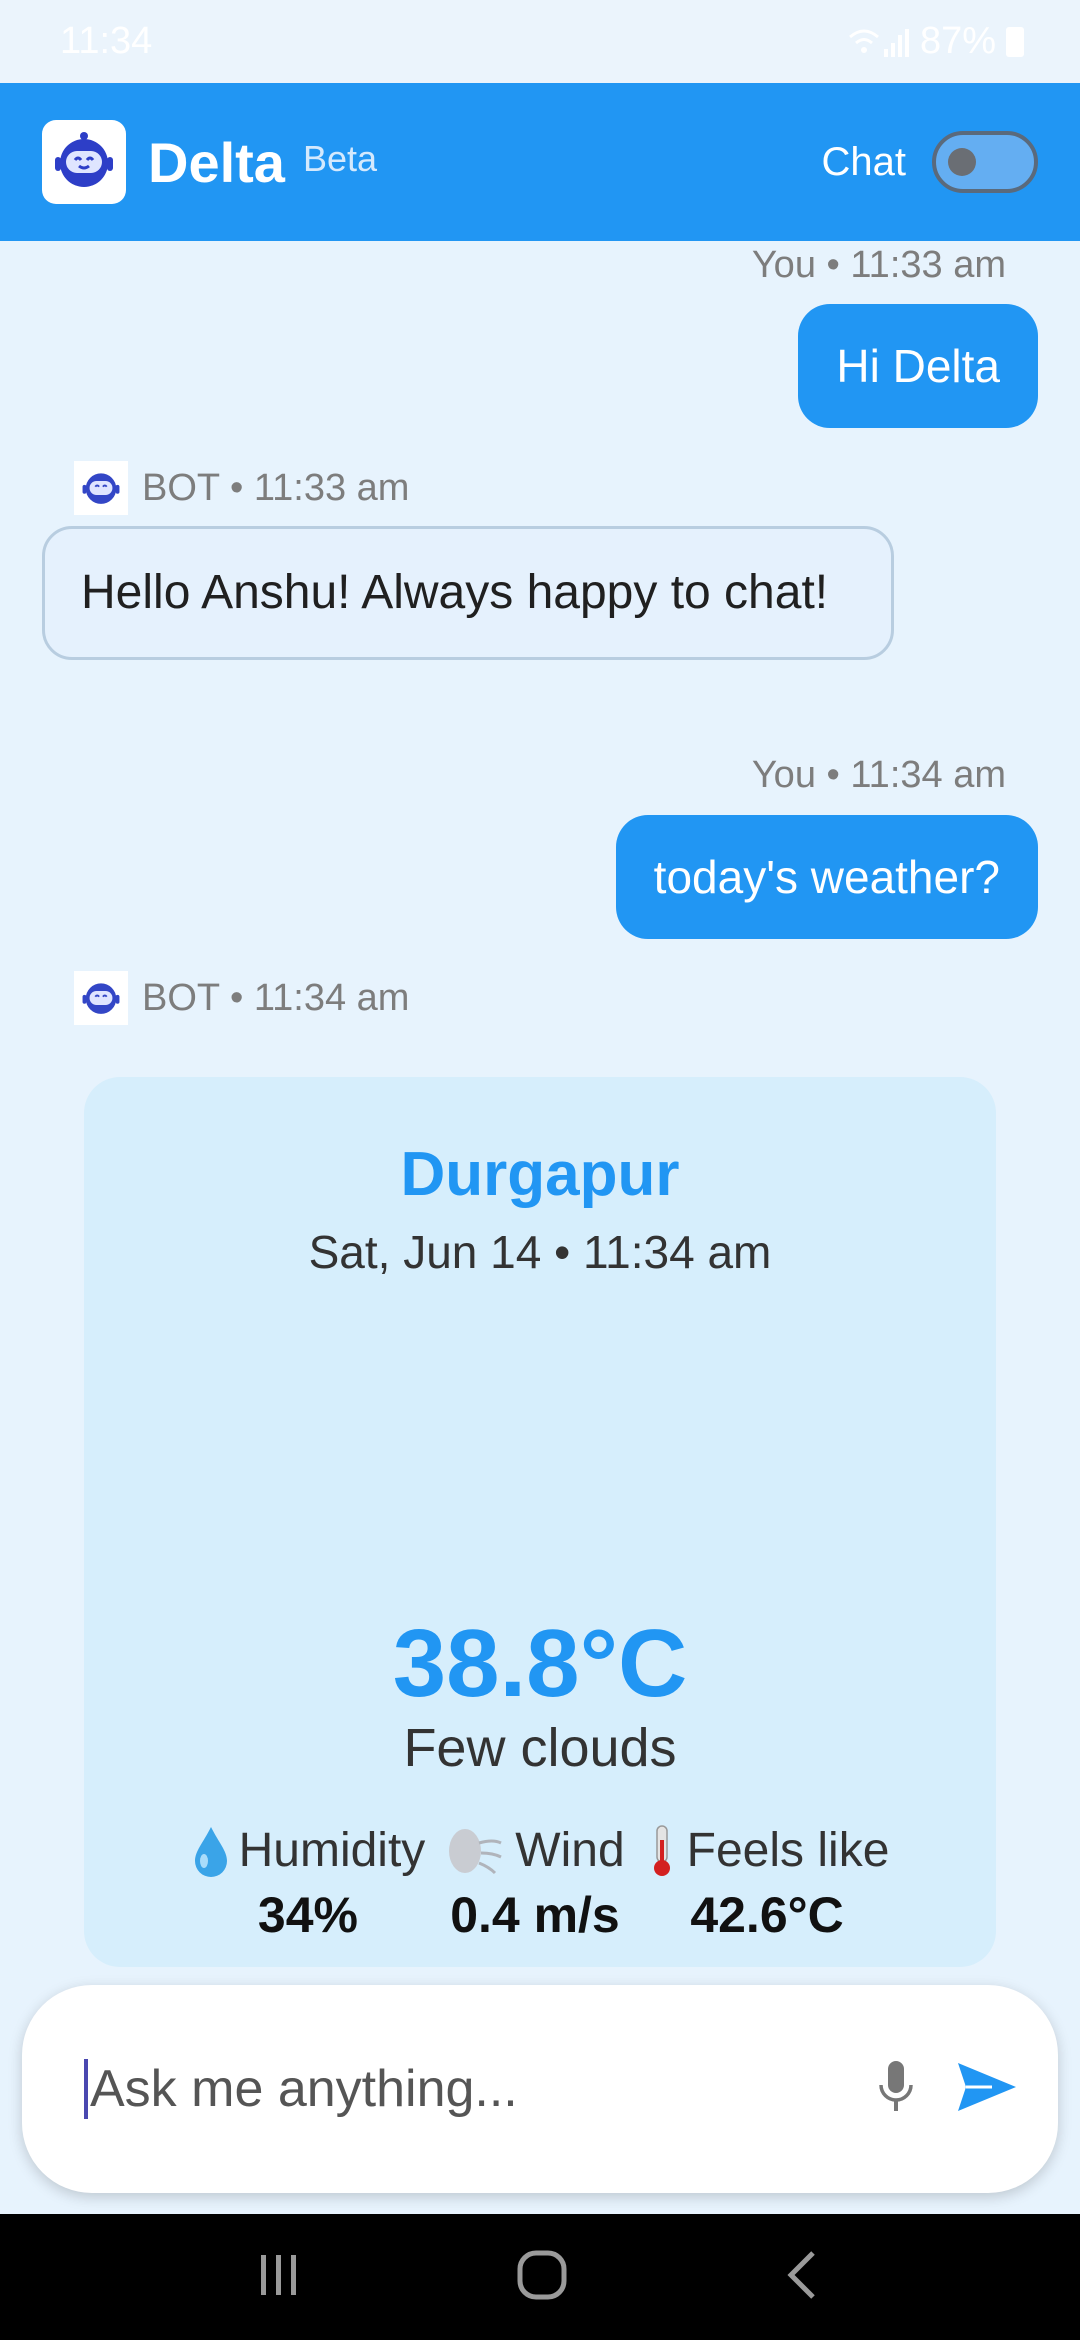 The image size is (1080, 2340). Describe the element at coordinates (540, 1748) in the screenshot. I see `weather-condition: Few clouds` at that location.